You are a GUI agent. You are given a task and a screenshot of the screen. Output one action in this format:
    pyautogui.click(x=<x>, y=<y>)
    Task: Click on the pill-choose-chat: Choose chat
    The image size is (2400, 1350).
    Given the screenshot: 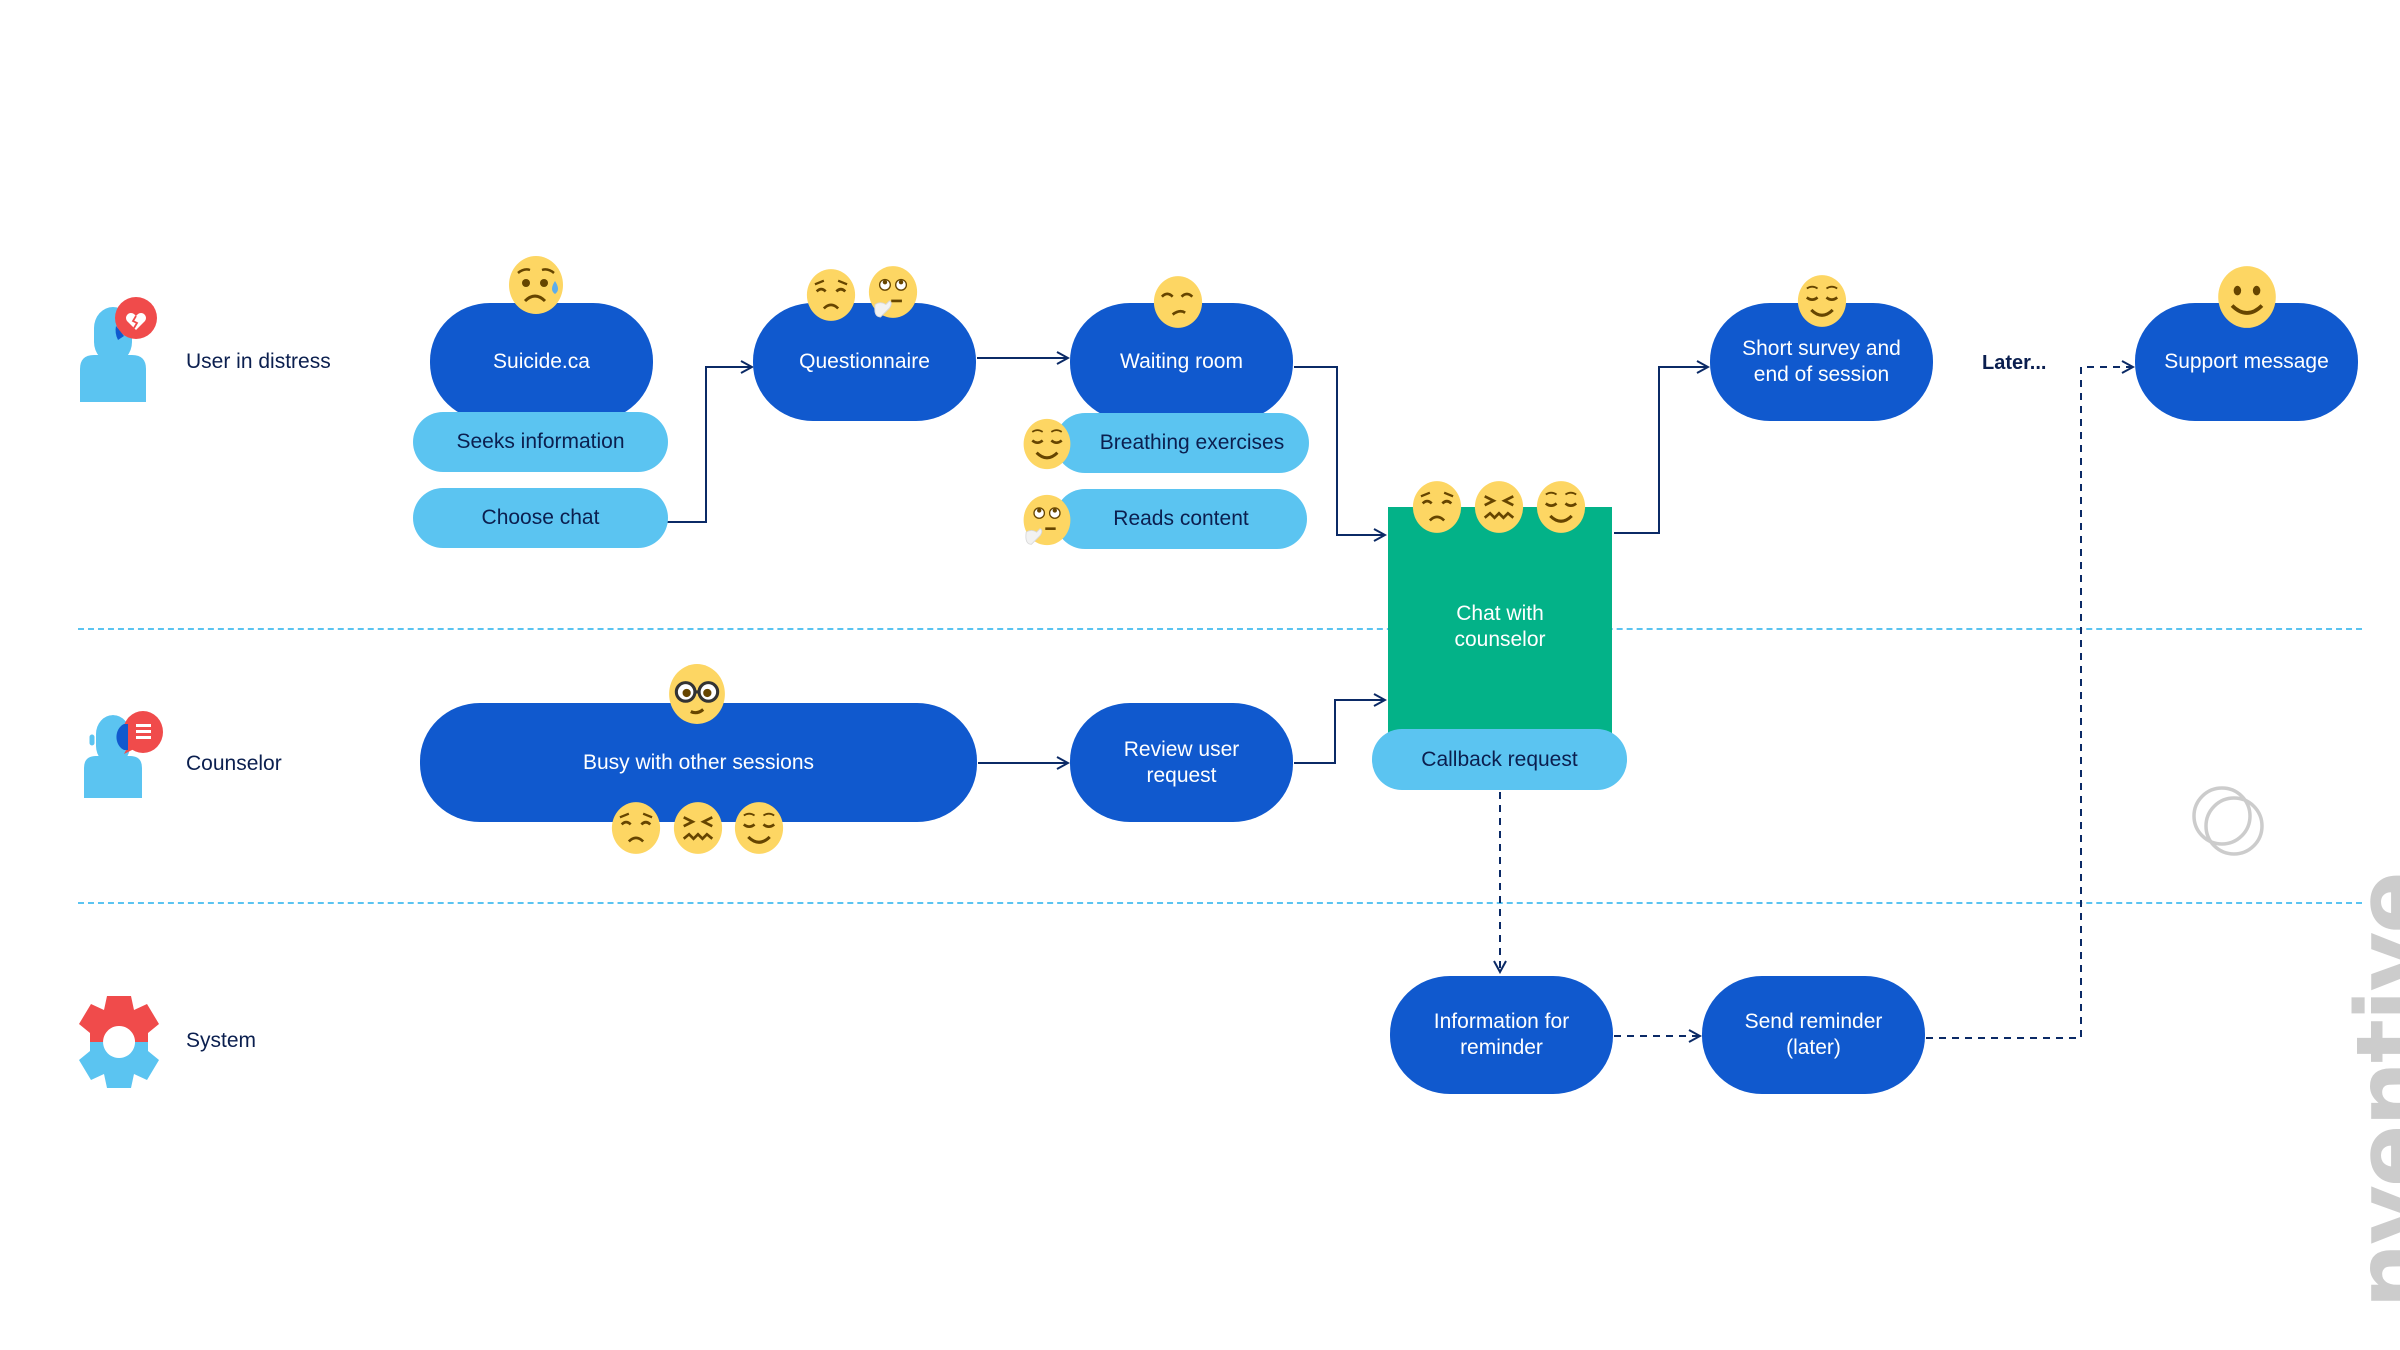 What is the action you would take?
    pyautogui.click(x=540, y=518)
    